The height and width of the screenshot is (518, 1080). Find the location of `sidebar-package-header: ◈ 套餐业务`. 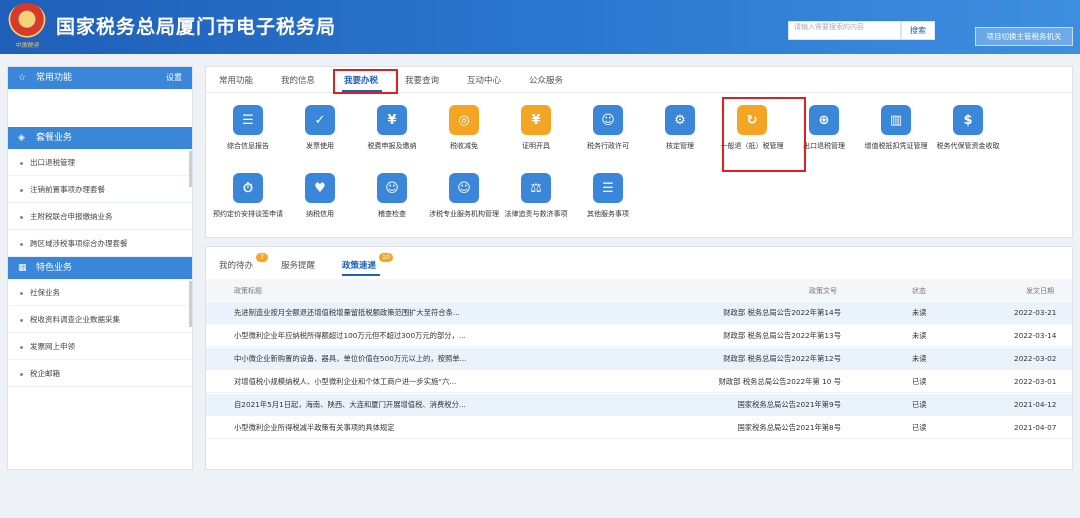

sidebar-package-header: ◈ 套餐业务 is located at coordinates (100, 138).